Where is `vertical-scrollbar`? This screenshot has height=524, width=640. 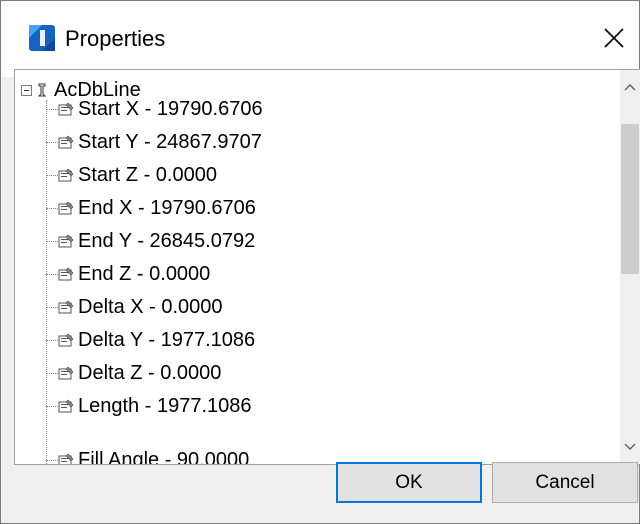 vertical-scrollbar is located at coordinates (630, 267).